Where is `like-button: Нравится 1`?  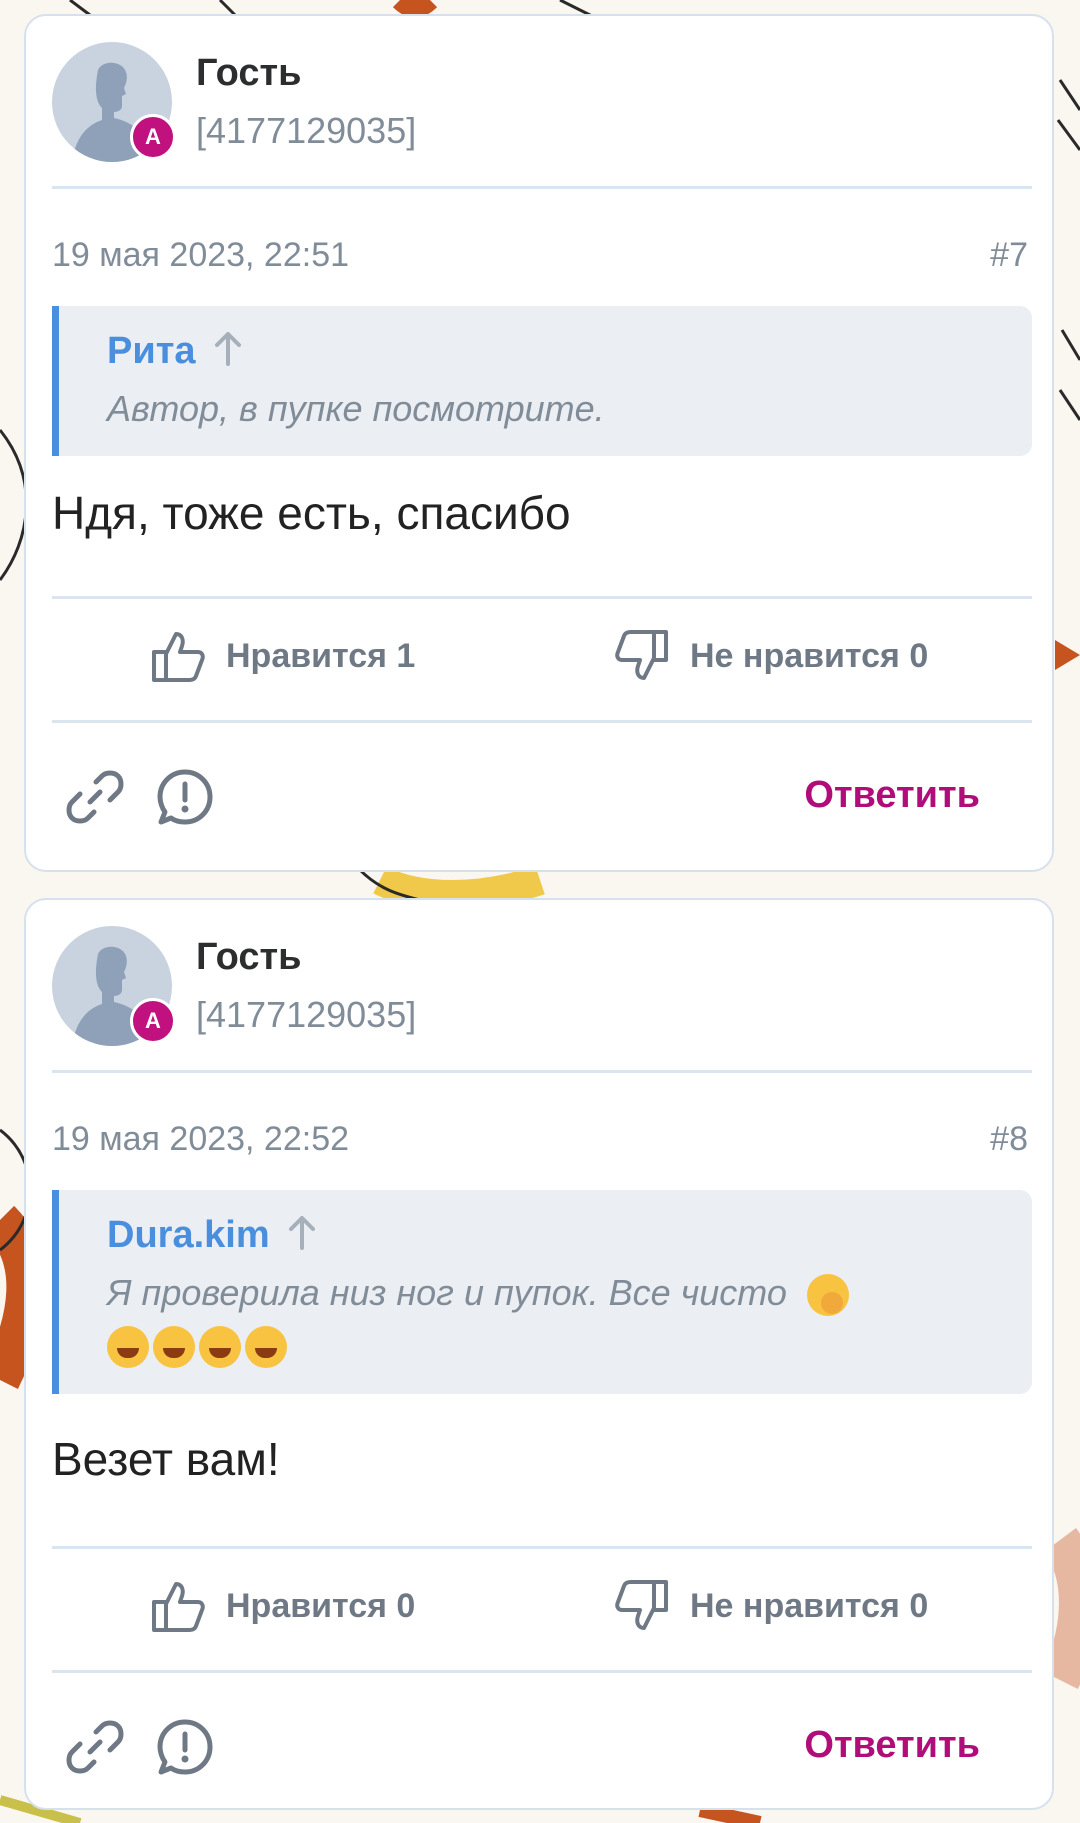
like-button: Нравится 1 is located at coordinates (282, 656).